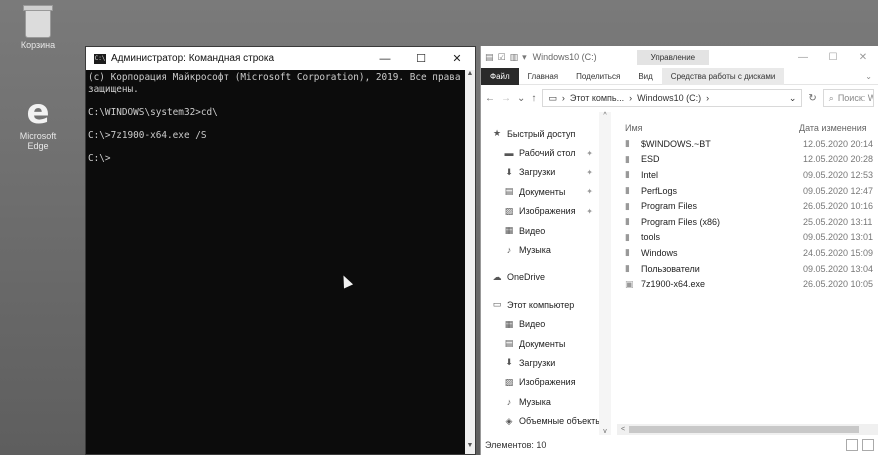  Describe the element at coordinates (623, 429) in the screenshot. I see `scroll-left-arrow-icon: <` at that location.